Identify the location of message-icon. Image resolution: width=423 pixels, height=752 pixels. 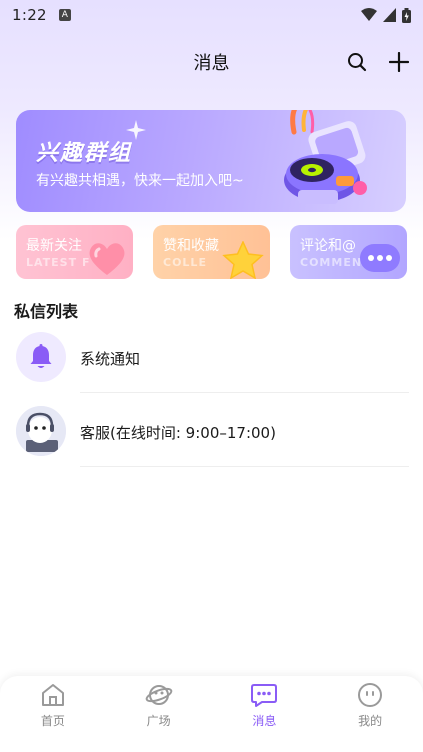
(264, 695).